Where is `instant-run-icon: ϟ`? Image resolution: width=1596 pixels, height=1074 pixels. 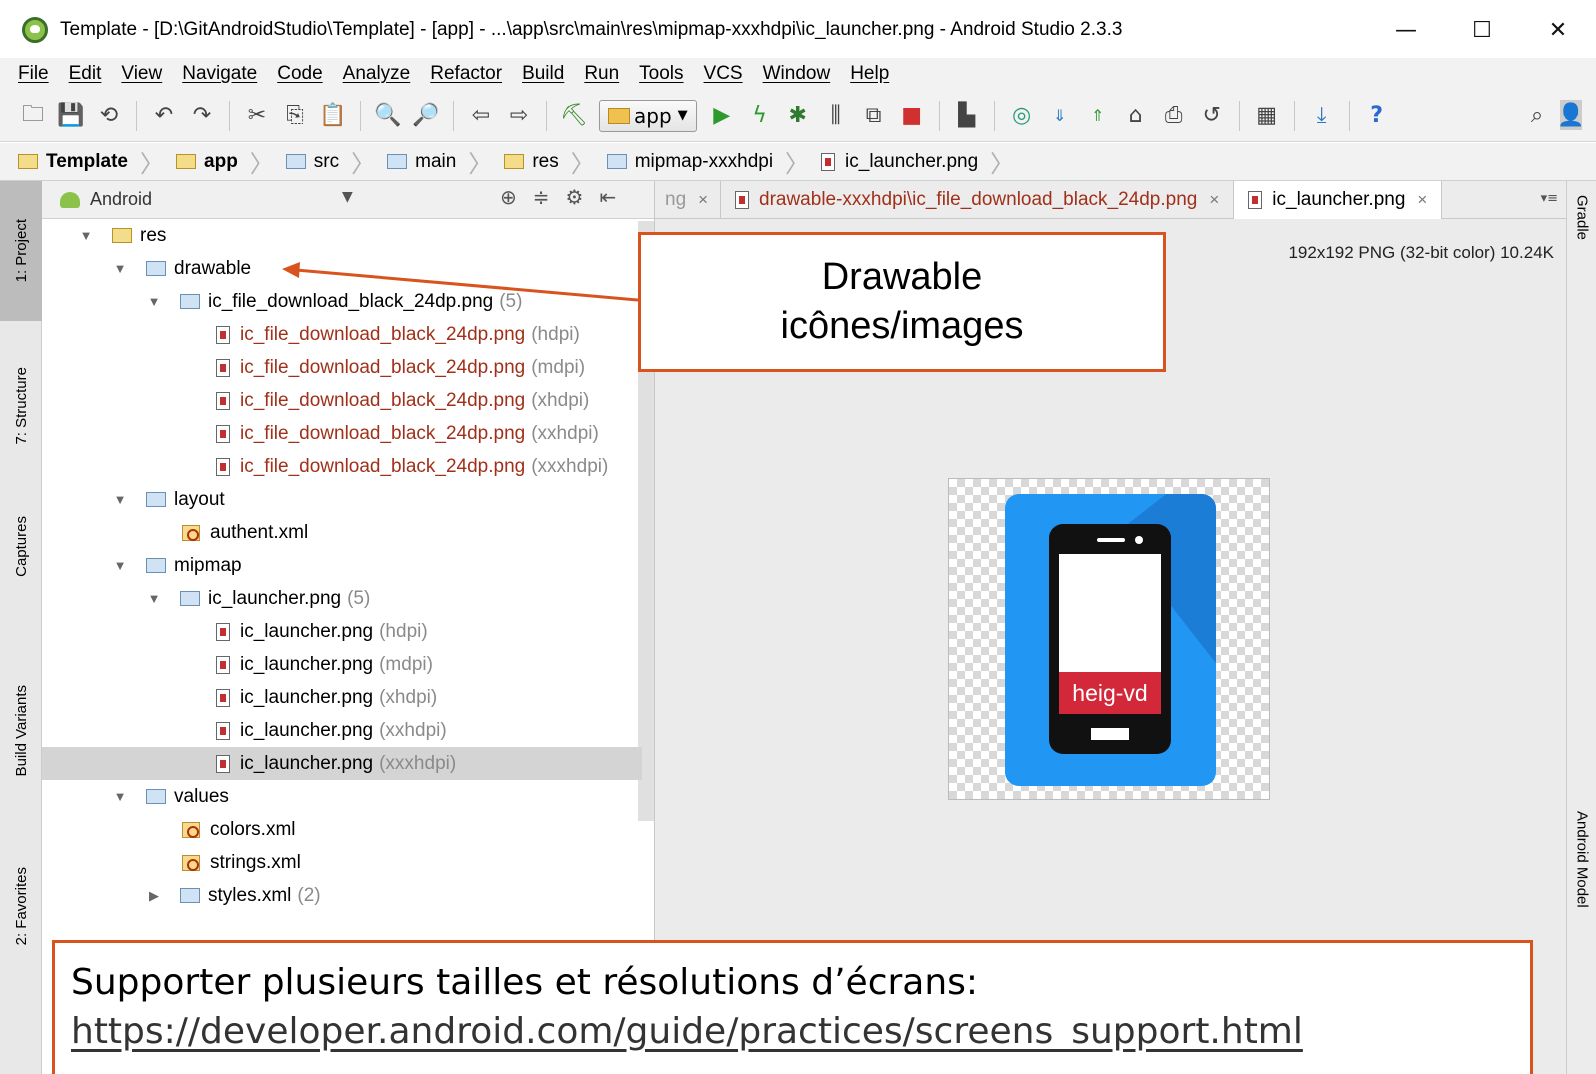 instant-run-icon: ϟ is located at coordinates (760, 116).